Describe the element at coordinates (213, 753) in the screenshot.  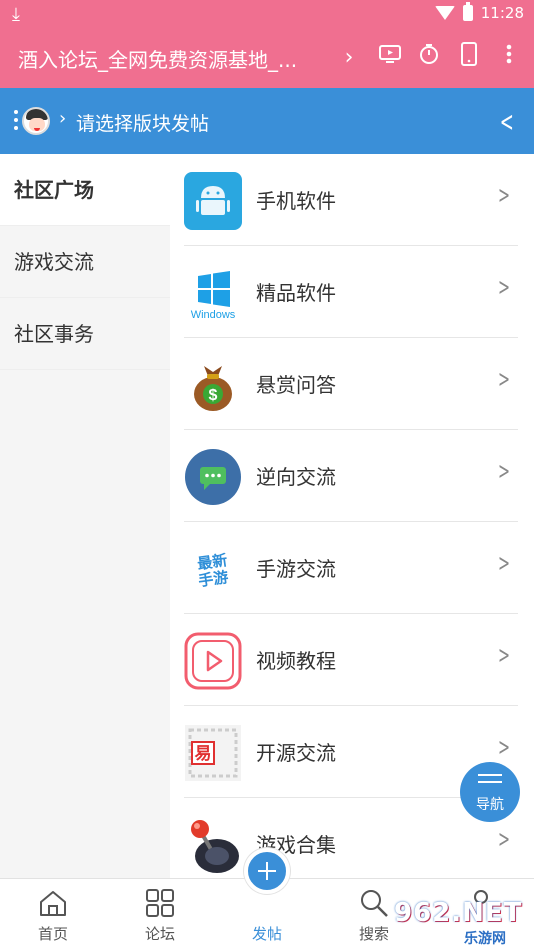
I see `open-source-icon: 易` at that location.